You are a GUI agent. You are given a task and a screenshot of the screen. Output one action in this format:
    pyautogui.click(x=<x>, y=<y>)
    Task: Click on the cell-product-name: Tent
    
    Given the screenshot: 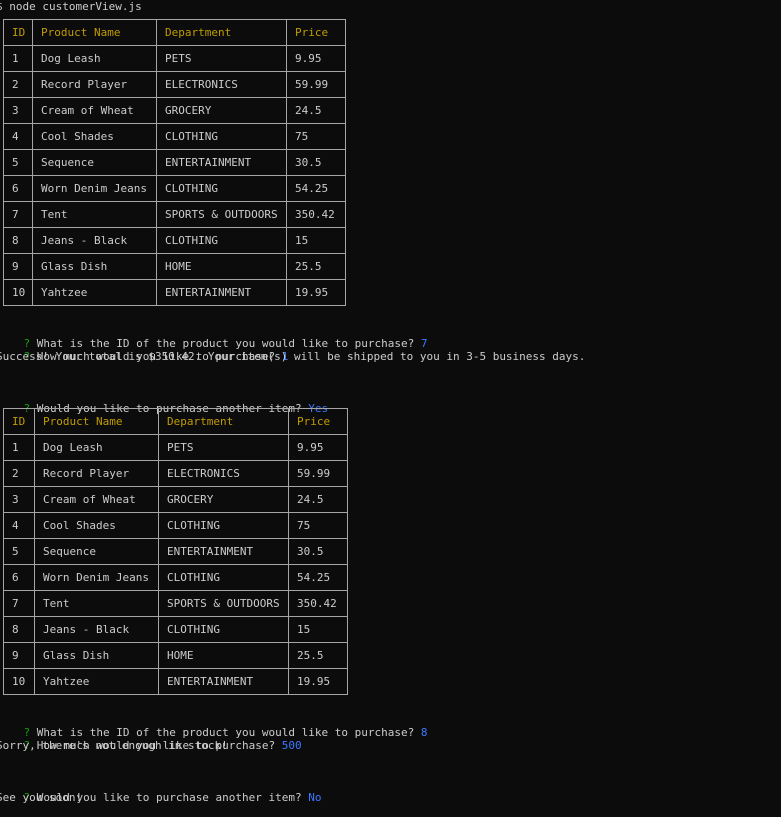 What is the action you would take?
    pyautogui.click(x=96, y=603)
    